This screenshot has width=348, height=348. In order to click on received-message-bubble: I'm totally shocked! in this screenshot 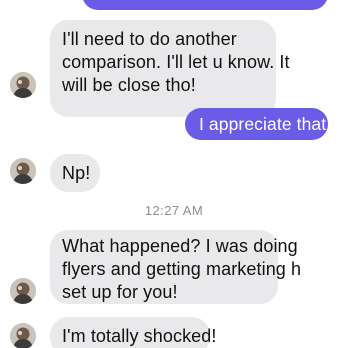, I will do `click(133, 332)`.